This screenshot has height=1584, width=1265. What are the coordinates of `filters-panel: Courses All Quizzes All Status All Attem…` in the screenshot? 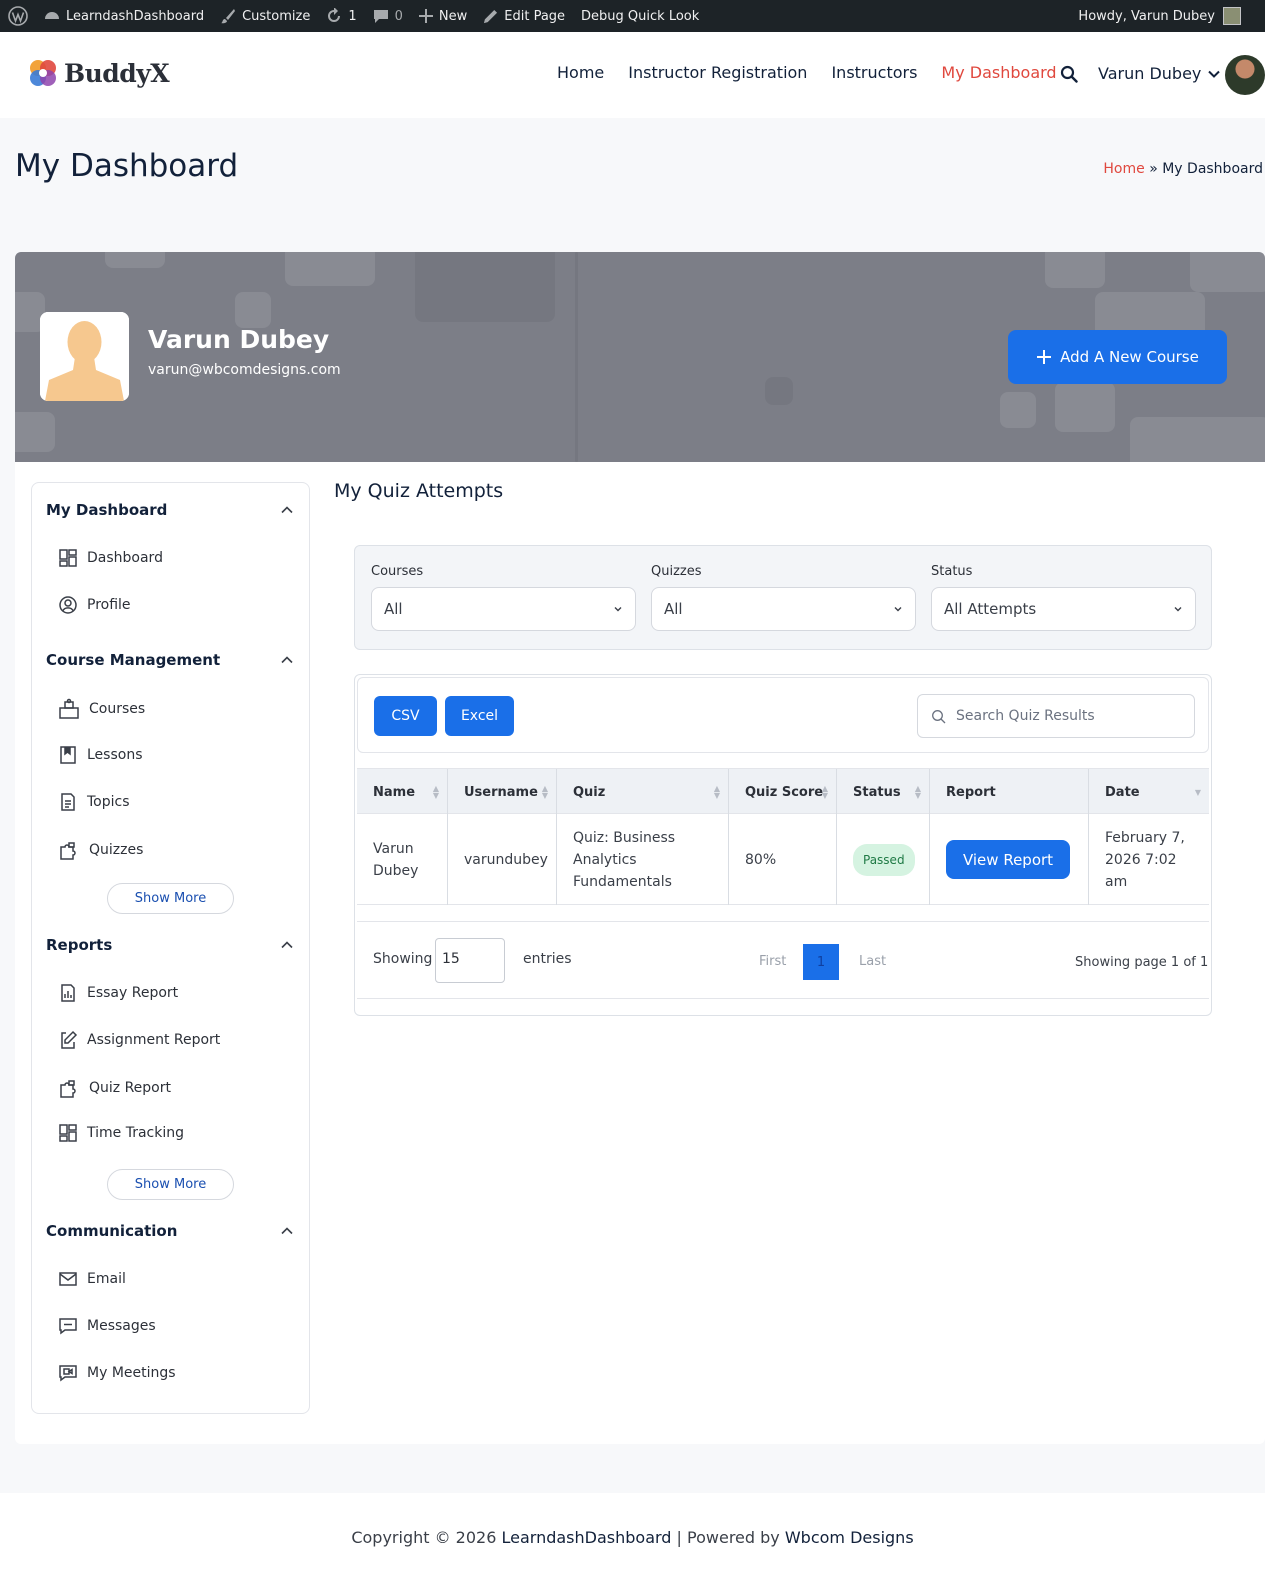 It's located at (783, 597).